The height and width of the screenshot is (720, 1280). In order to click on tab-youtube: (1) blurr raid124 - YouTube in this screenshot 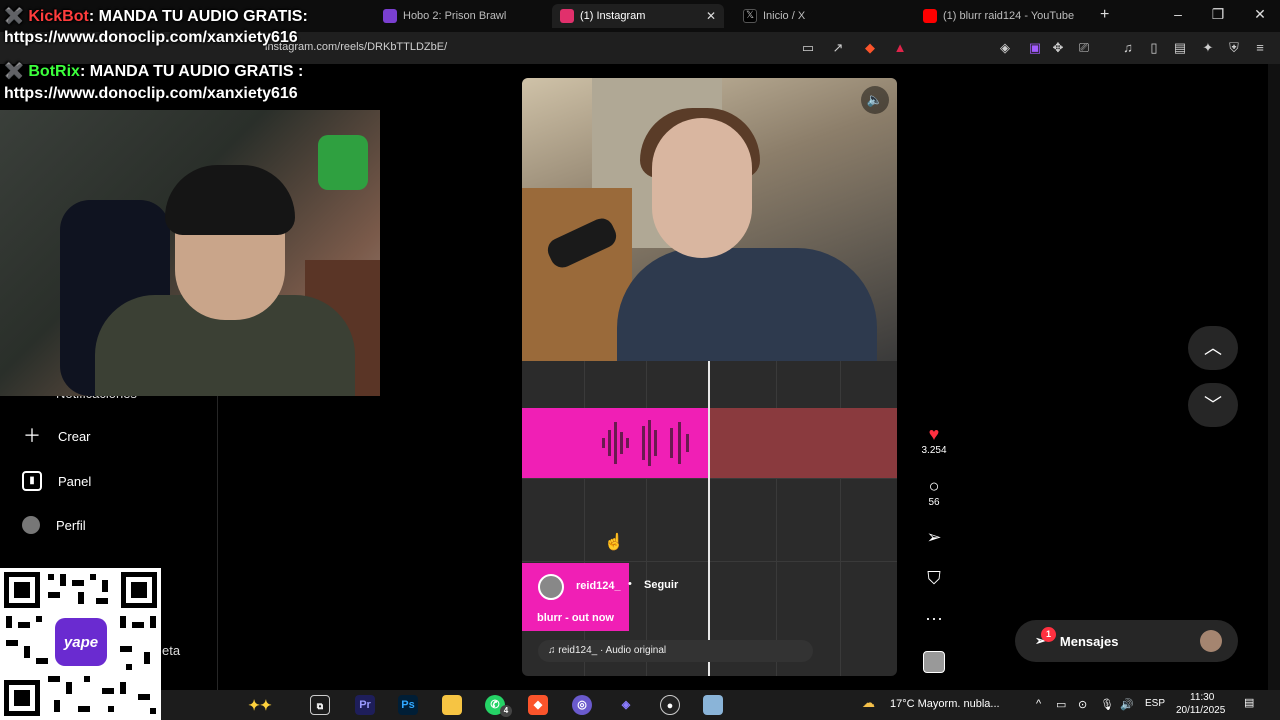, I will do `click(1005, 16)`.